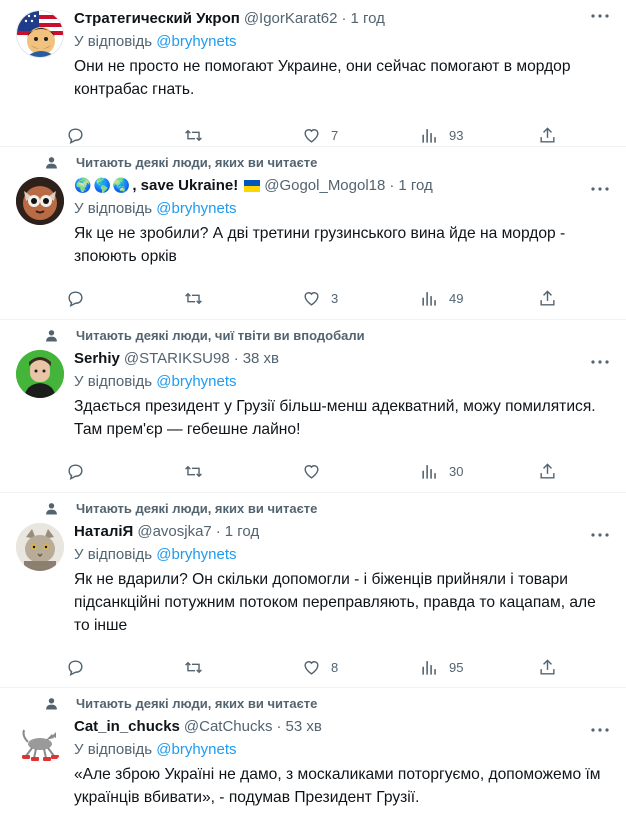 This screenshot has width=626, height=817. What do you see at coordinates (342, 135) in the screenshot?
I see `like-button: 7` at bounding box center [342, 135].